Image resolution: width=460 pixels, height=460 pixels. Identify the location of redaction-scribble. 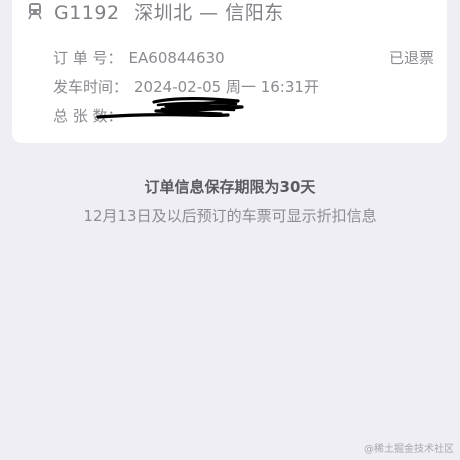
(171, 110).